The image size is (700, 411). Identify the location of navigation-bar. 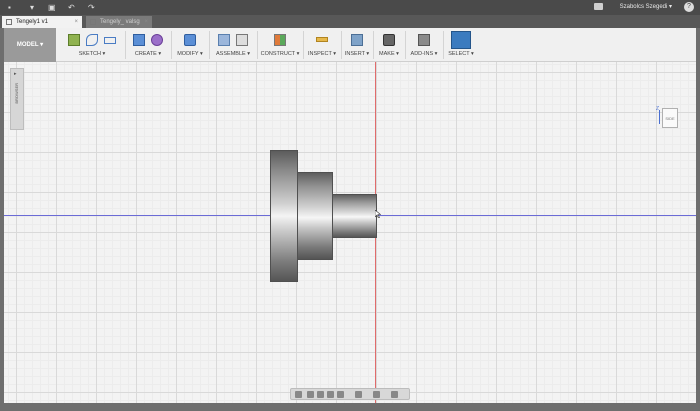
(350, 394).